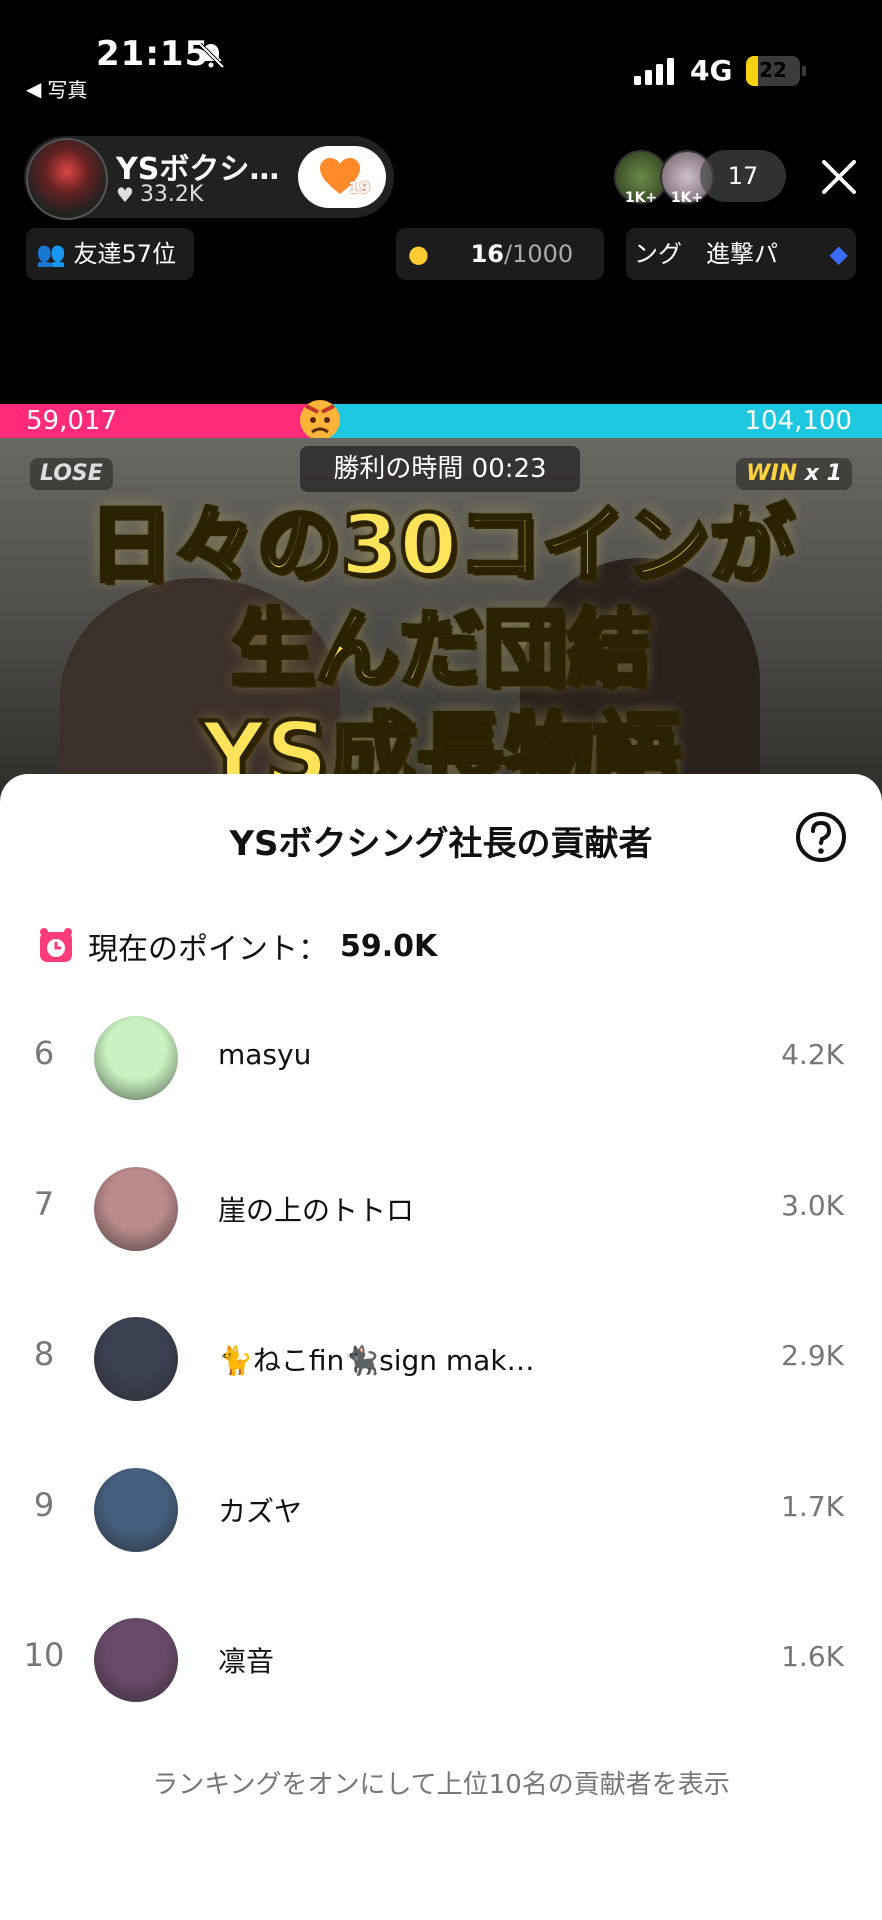 The height and width of the screenshot is (1920, 882). What do you see at coordinates (320, 420) in the screenshot?
I see `angry-face-icon` at bounding box center [320, 420].